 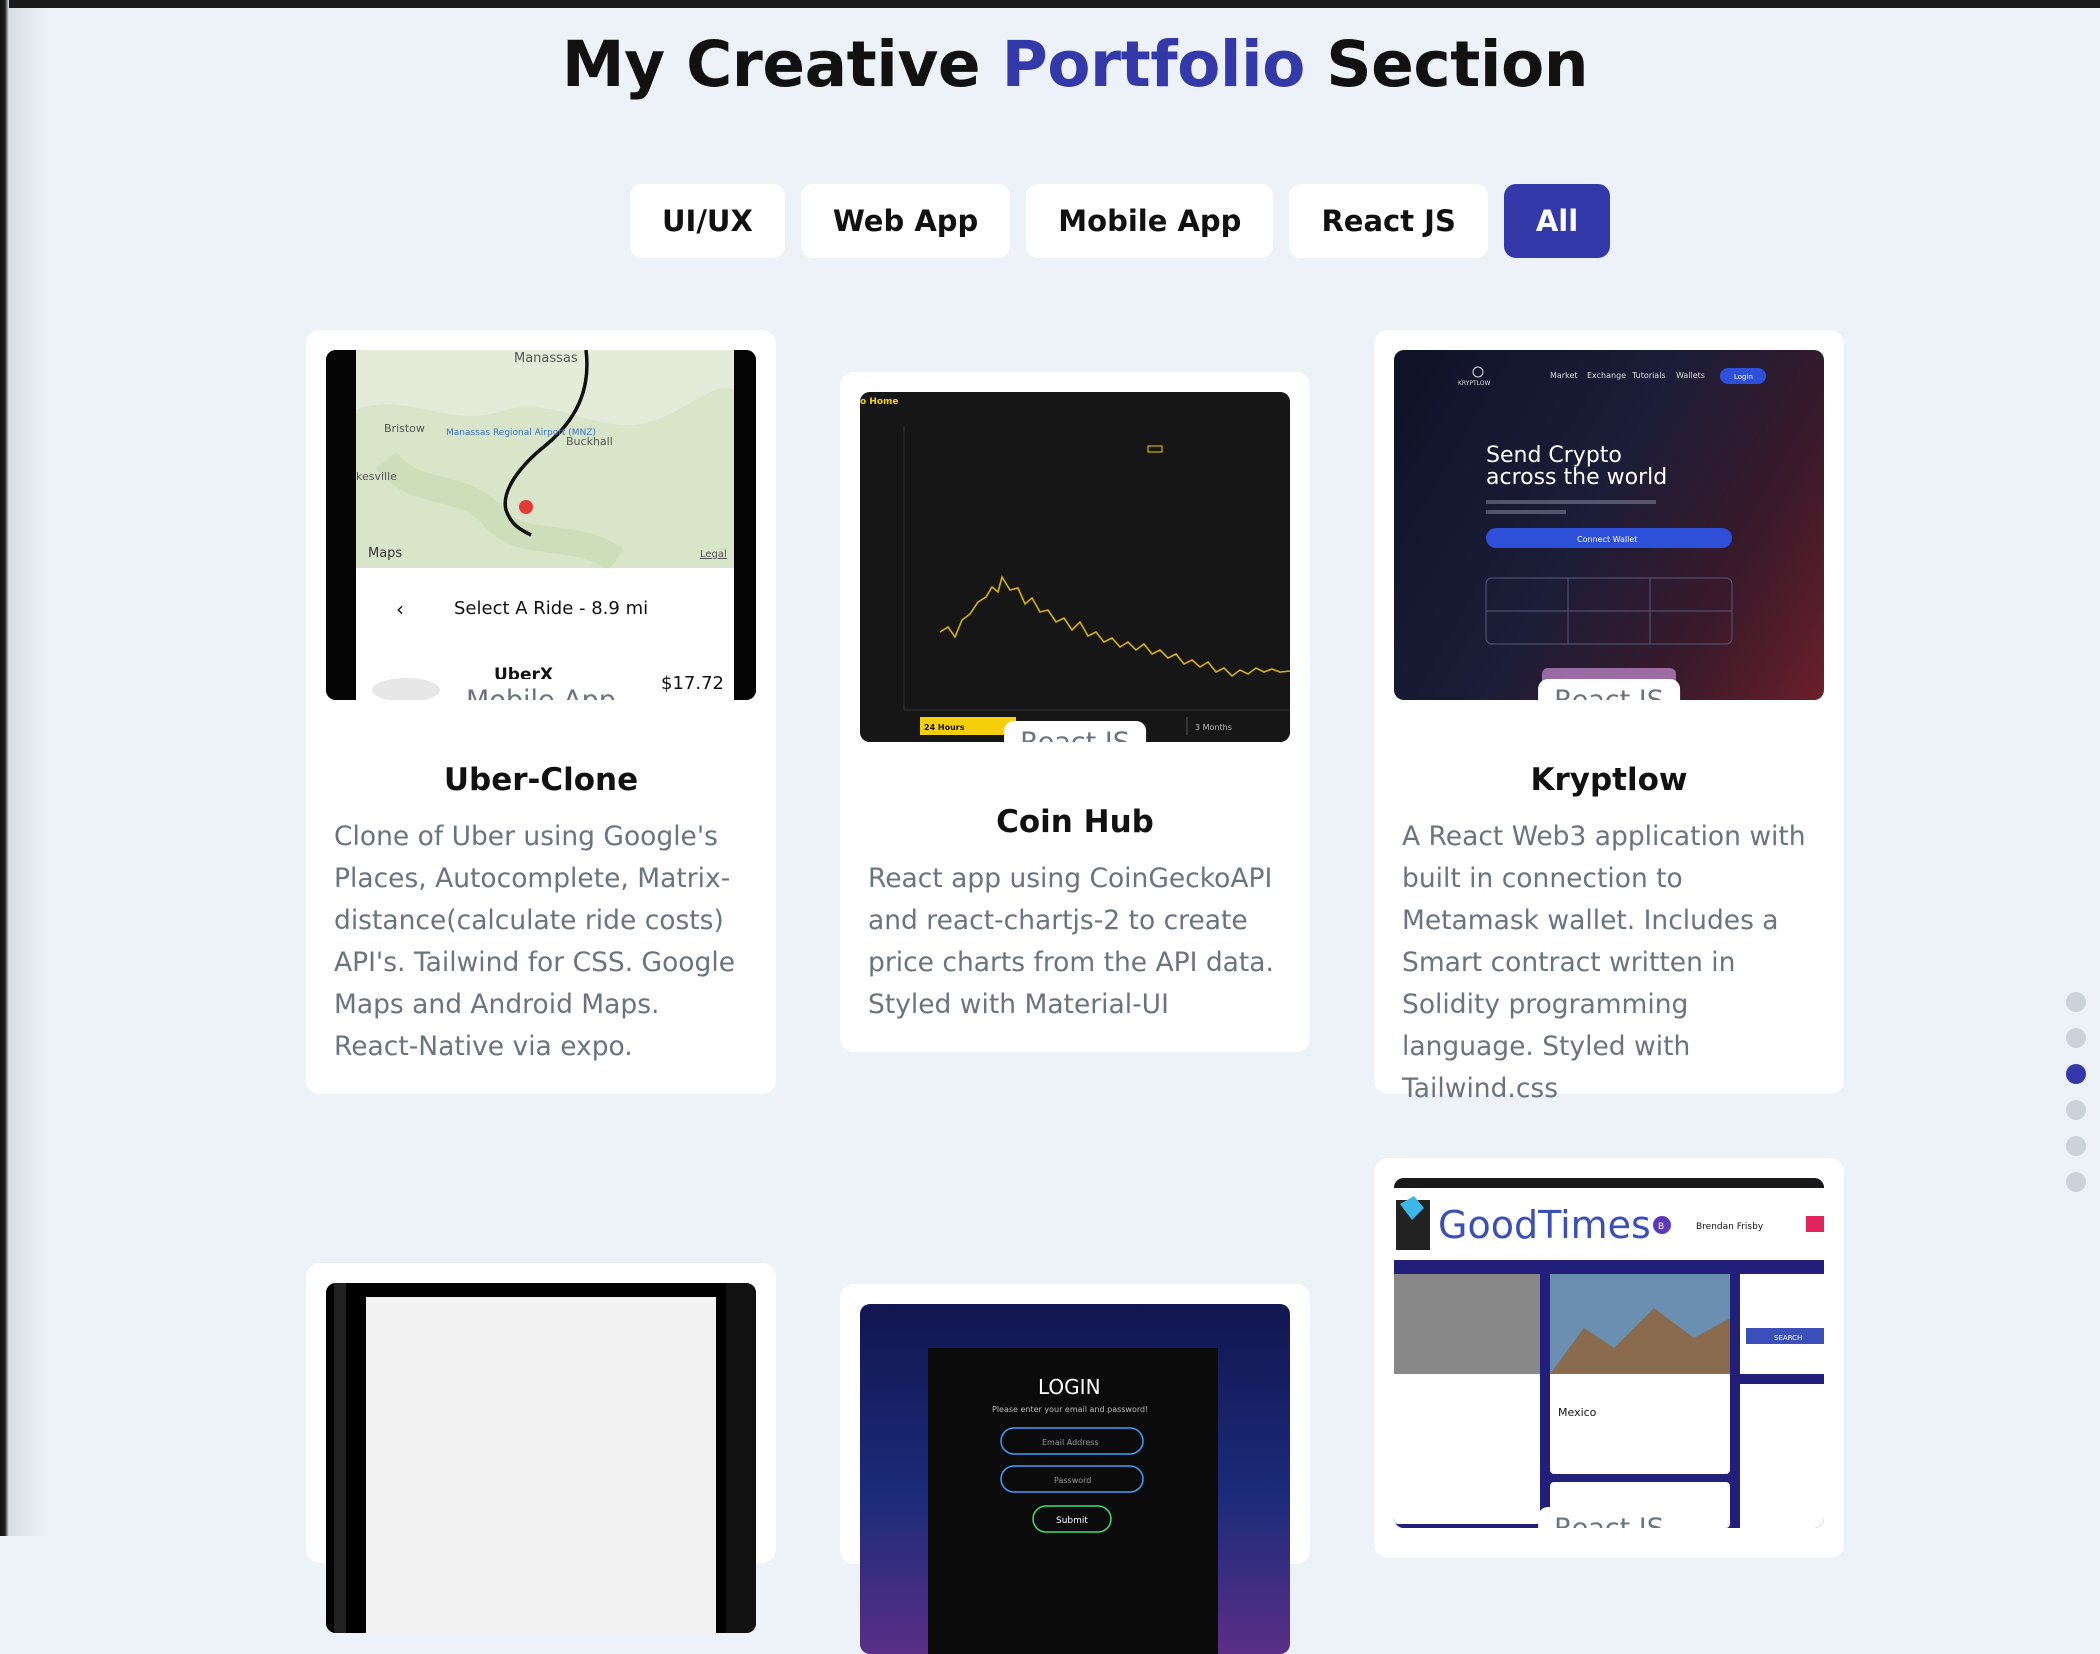 I want to click on project-card-mobile-preview, so click(x=541, y=1448).